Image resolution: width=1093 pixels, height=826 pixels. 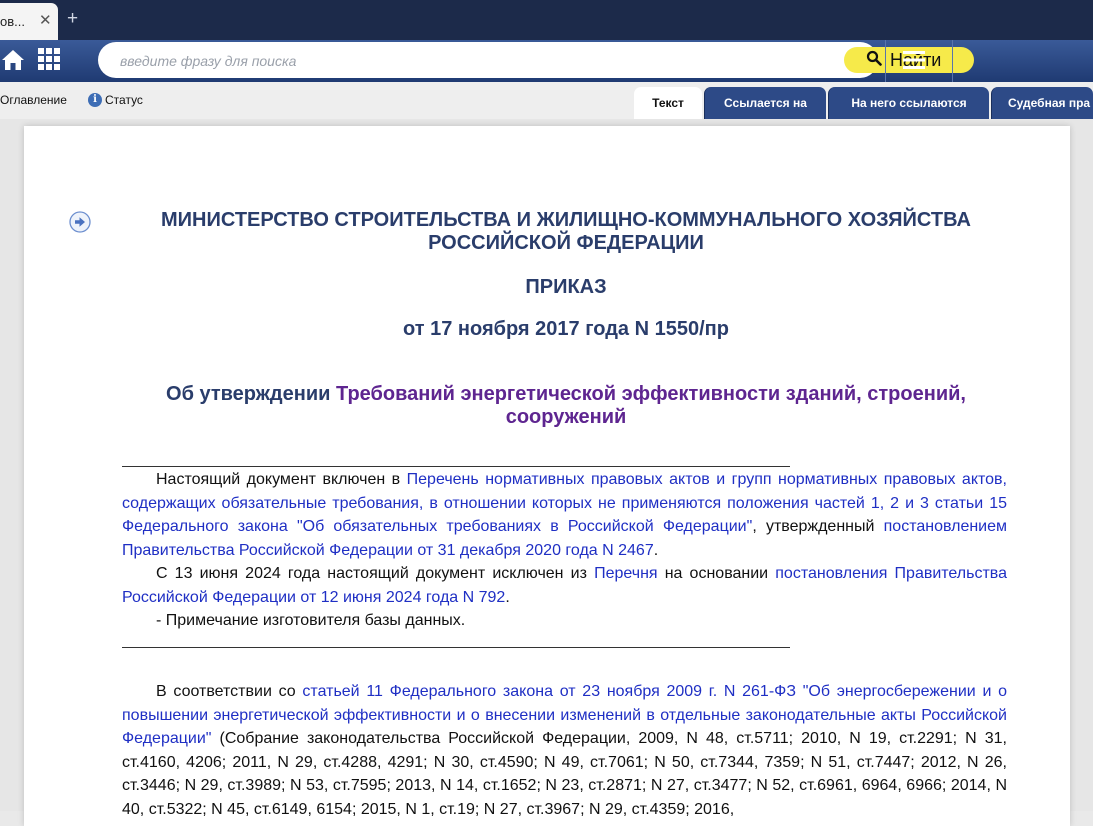 What do you see at coordinates (49, 59) in the screenshot?
I see `grid-icon` at bounding box center [49, 59].